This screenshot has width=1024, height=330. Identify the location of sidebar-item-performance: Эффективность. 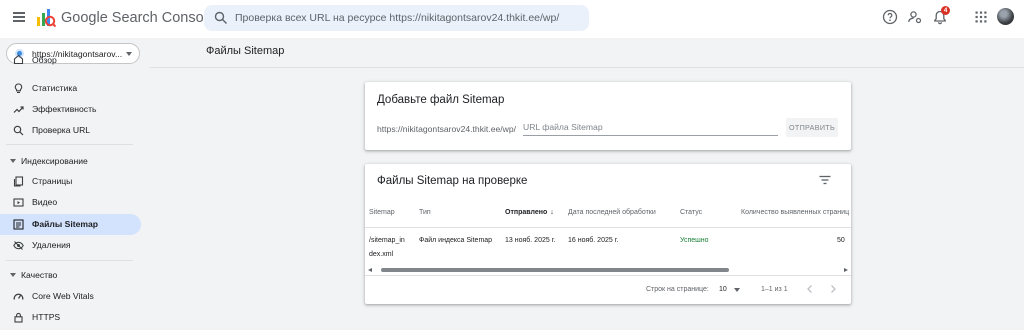
(70, 109).